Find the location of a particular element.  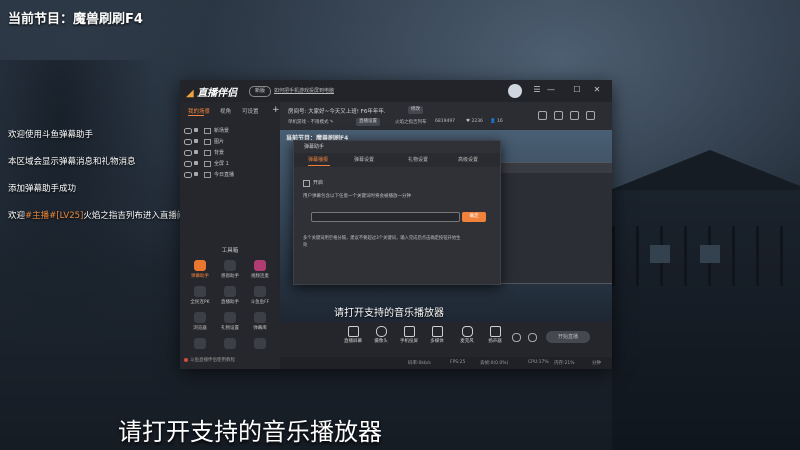

source-label: 背景 is located at coordinates (219, 153).